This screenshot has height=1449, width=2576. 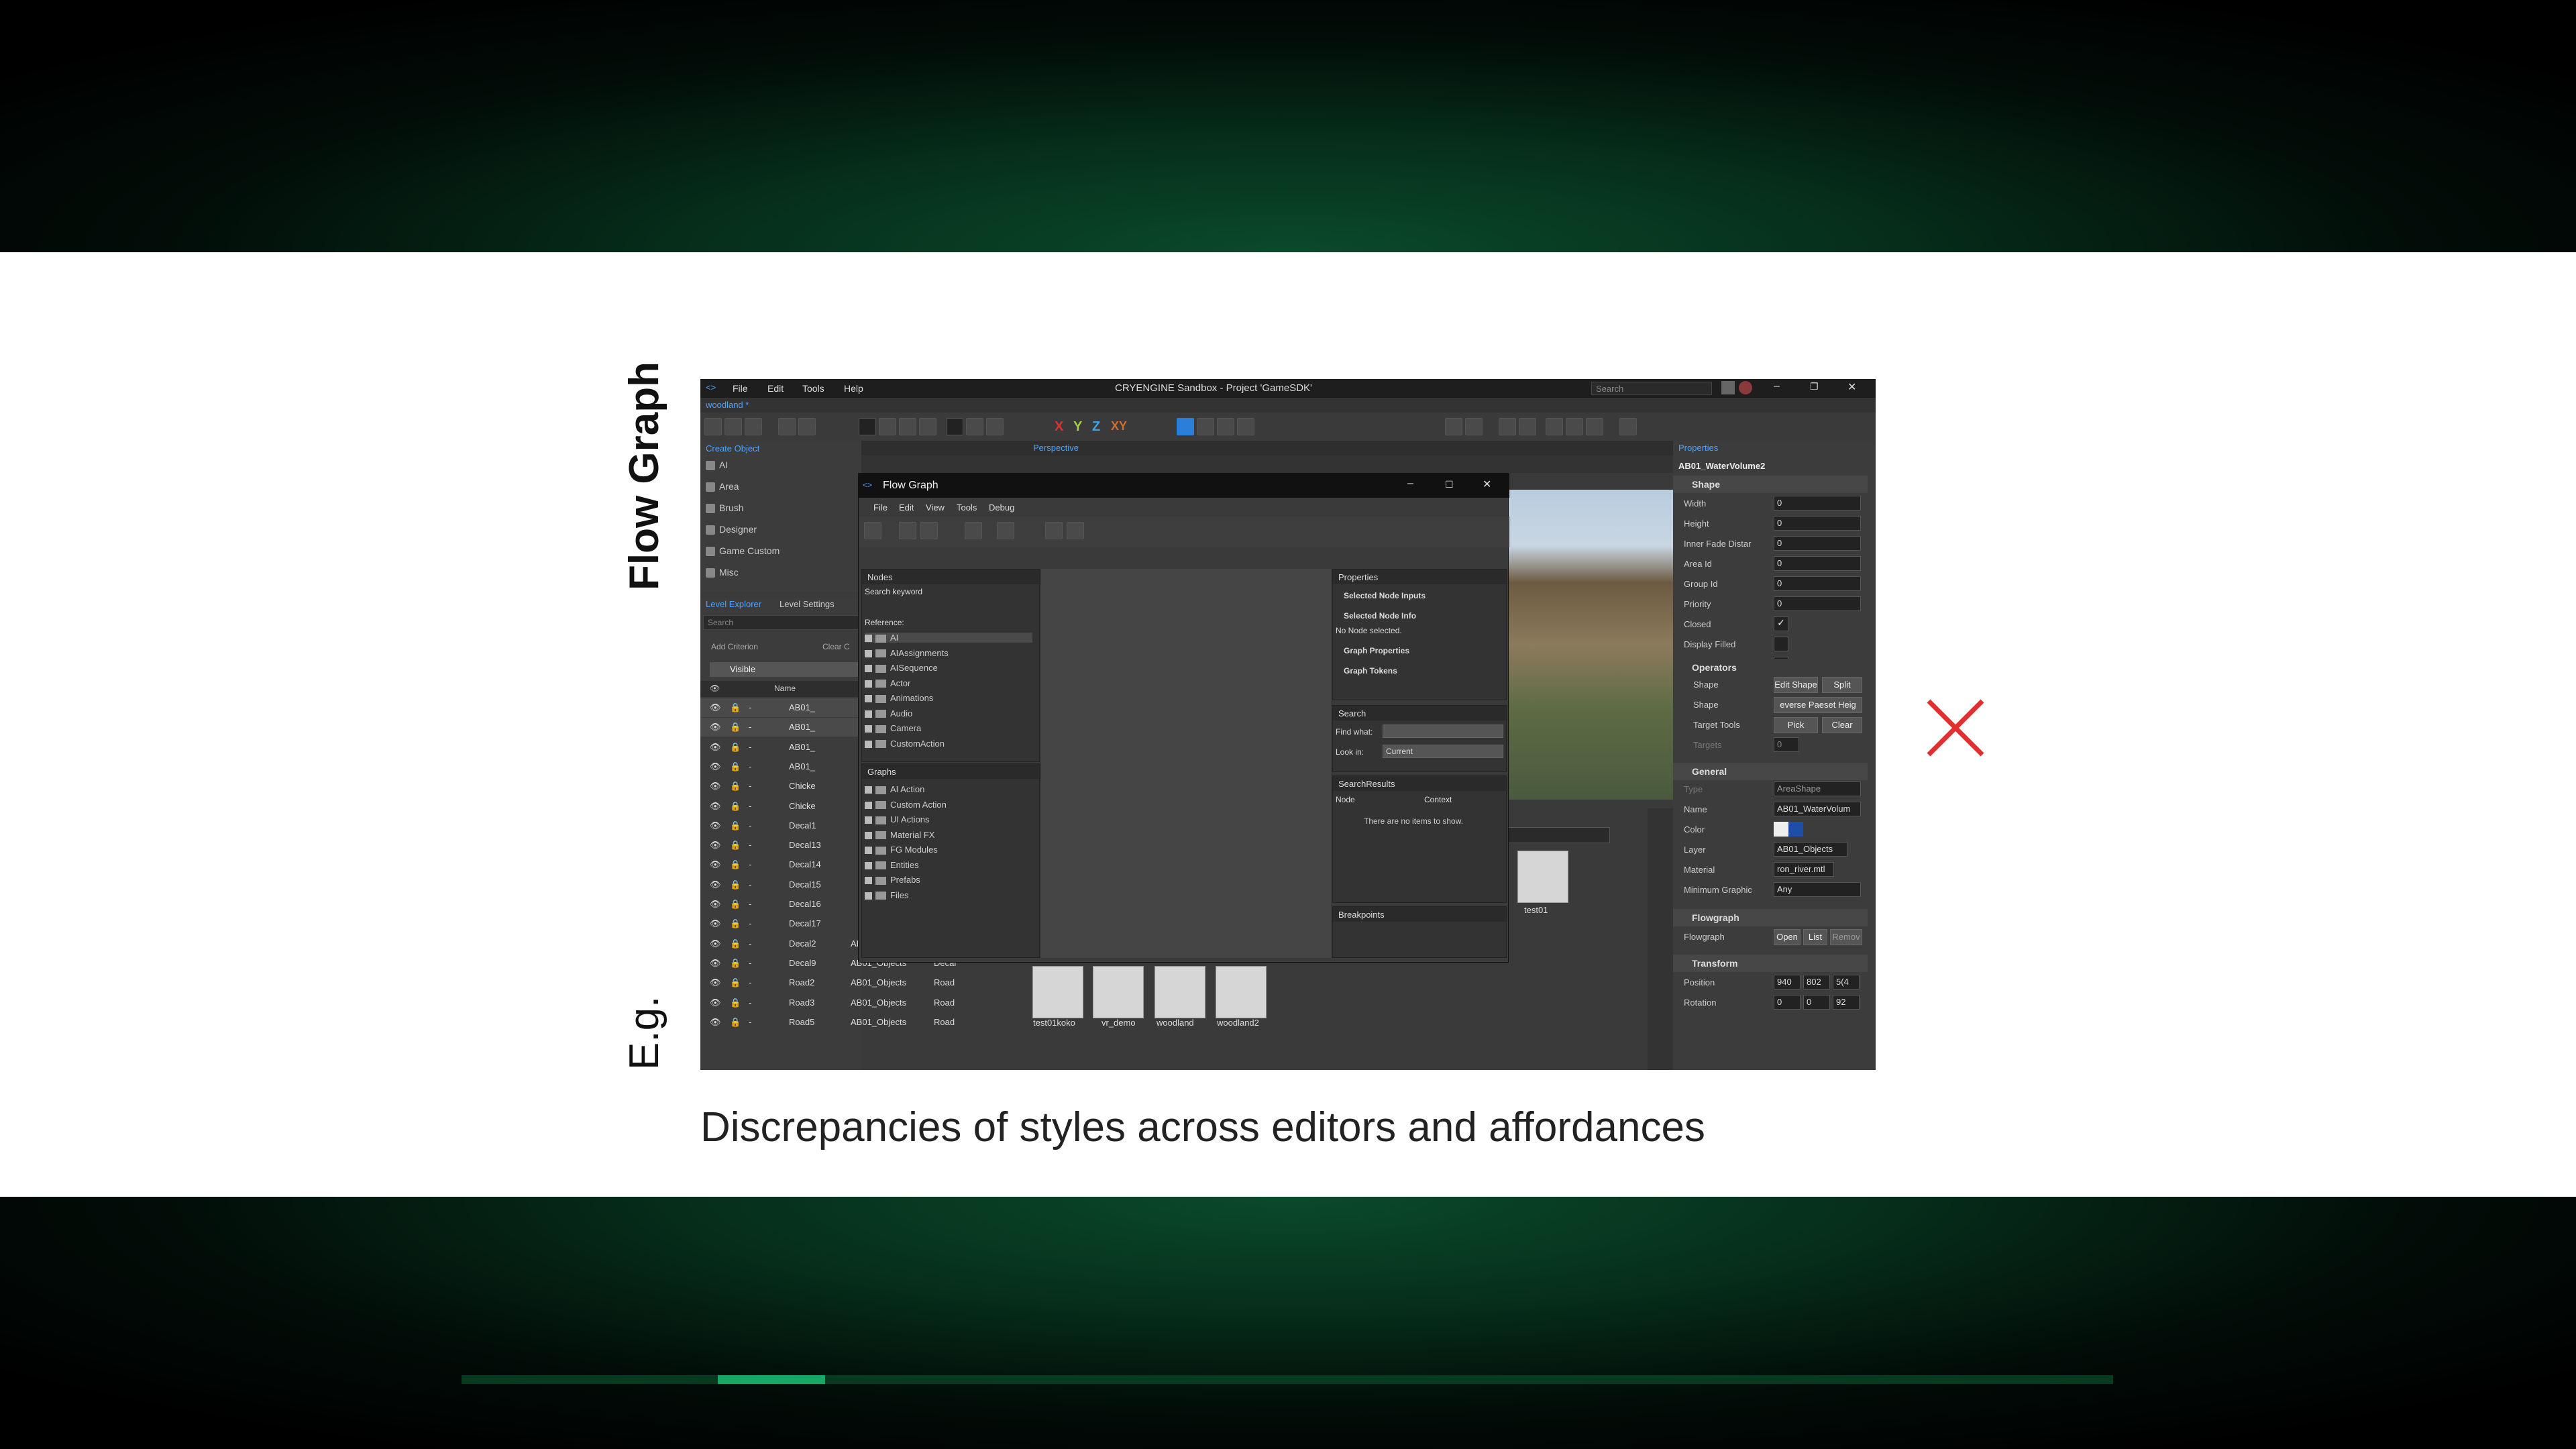 What do you see at coordinates (901, 850) in the screenshot?
I see `fg-graph-item: FG Modules` at bounding box center [901, 850].